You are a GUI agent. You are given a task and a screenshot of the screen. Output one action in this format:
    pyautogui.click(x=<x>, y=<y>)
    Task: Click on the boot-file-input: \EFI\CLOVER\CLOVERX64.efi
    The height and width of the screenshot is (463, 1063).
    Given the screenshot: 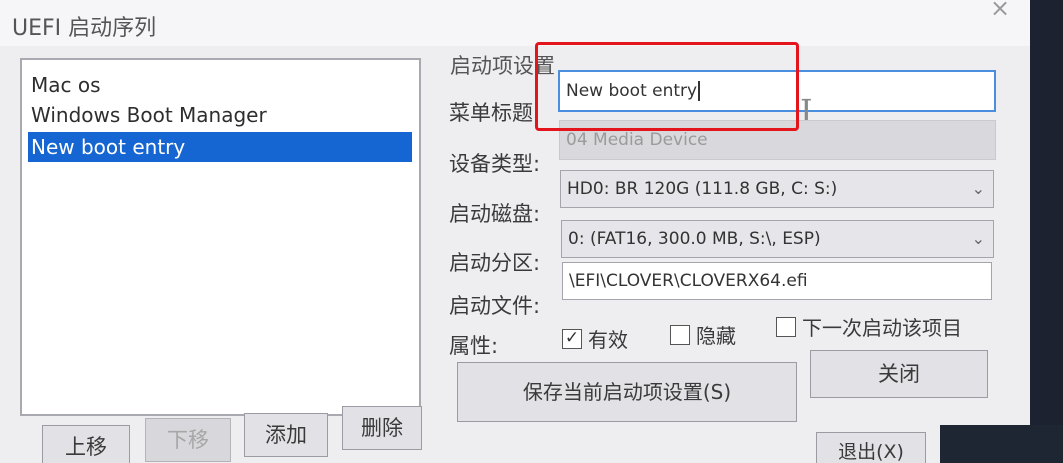 What is the action you would take?
    pyautogui.click(x=777, y=281)
    